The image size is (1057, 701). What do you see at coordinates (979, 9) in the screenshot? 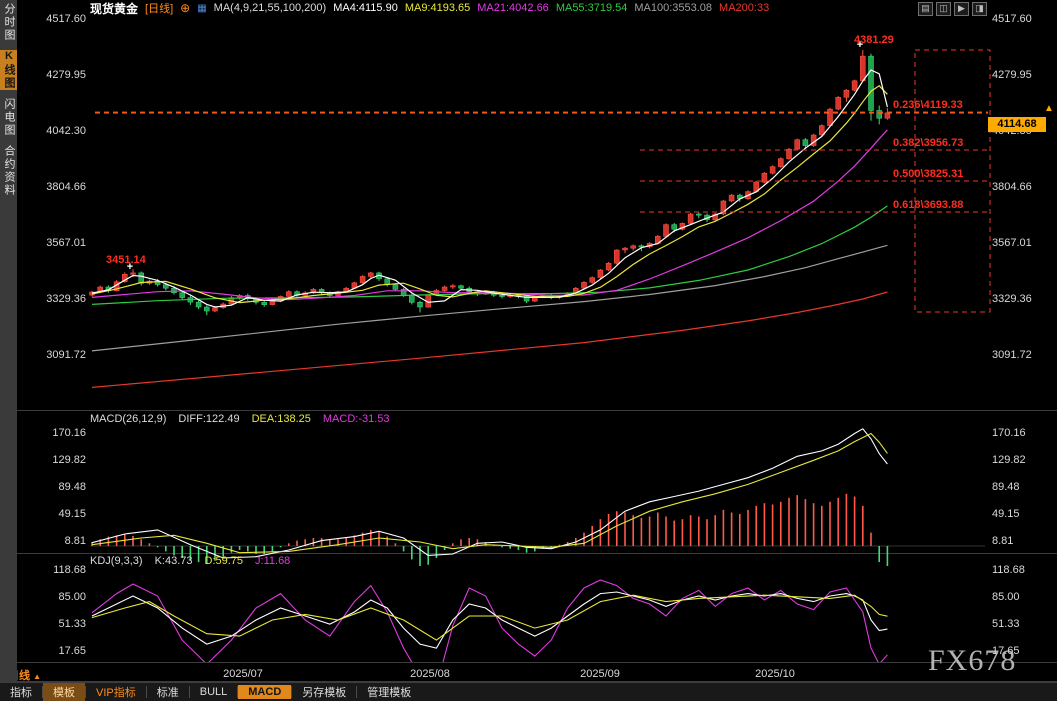
I see `panel-right-icon: ◨` at bounding box center [979, 9].